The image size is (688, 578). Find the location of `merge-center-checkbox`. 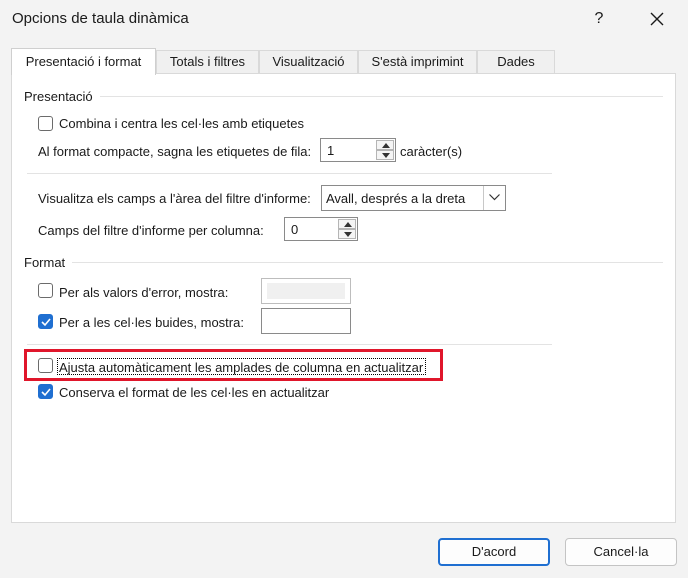

merge-center-checkbox is located at coordinates (45, 123).